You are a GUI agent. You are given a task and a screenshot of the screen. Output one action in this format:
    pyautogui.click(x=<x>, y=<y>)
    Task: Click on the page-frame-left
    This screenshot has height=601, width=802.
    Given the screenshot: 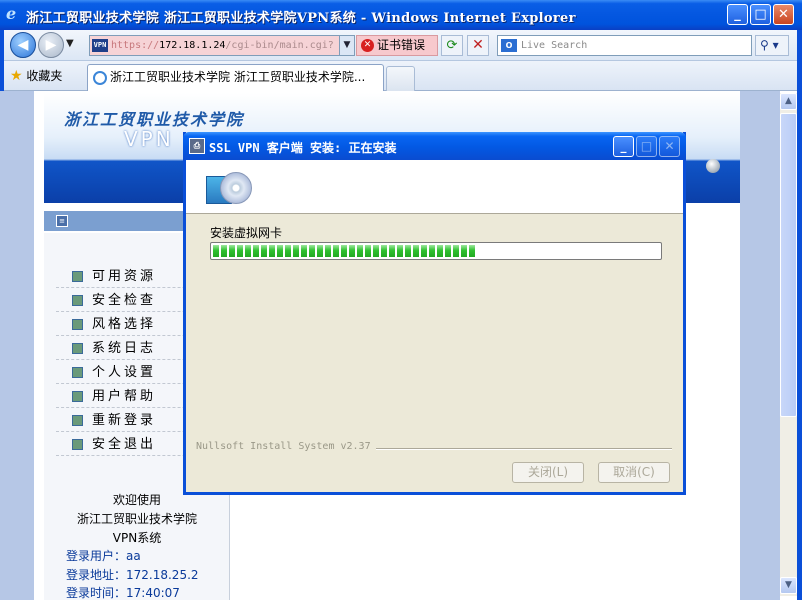 What is the action you would take?
    pyautogui.click(x=17, y=345)
    